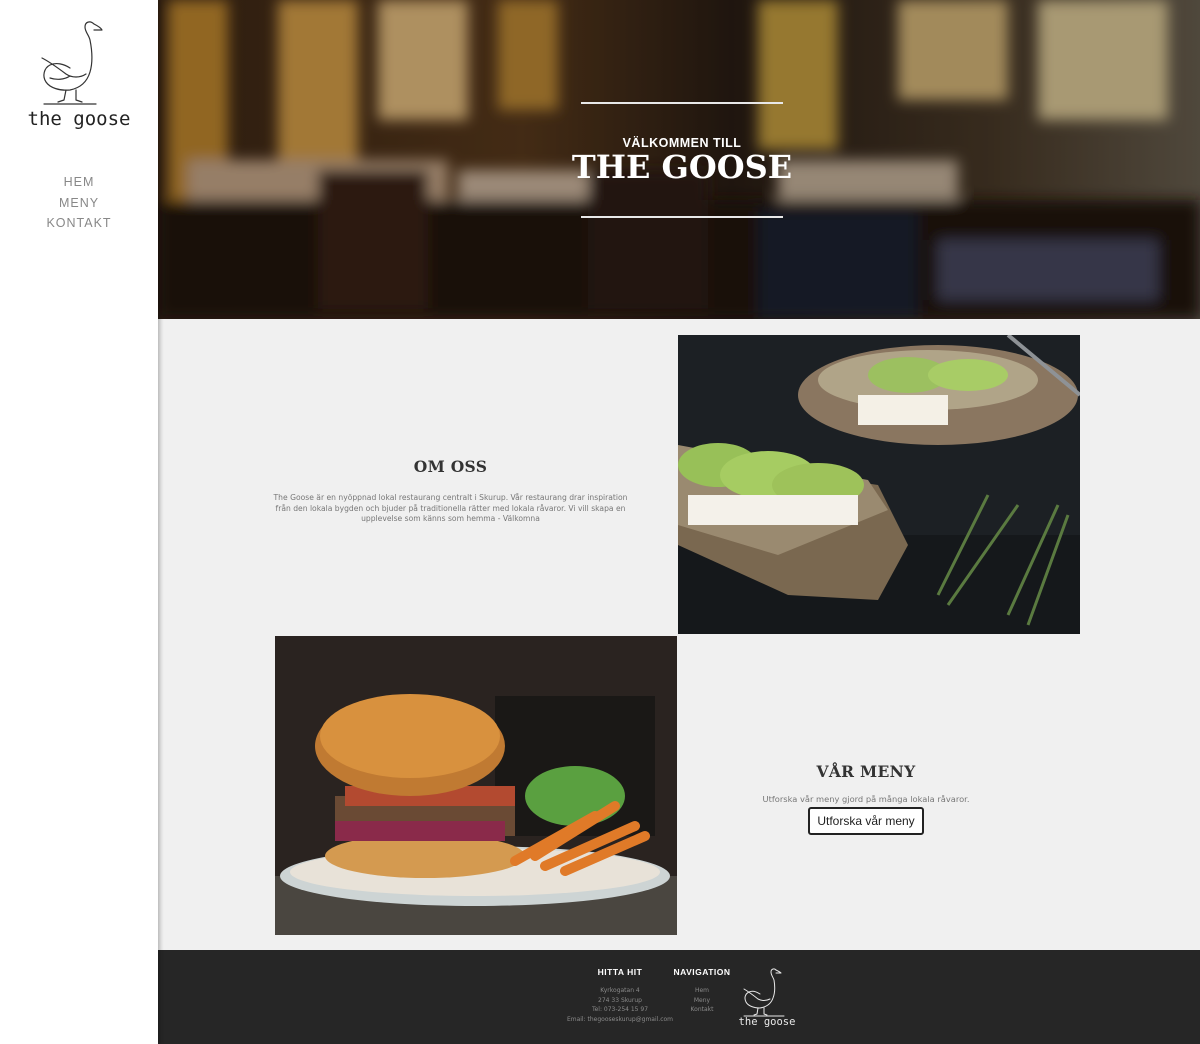 The image size is (1200, 1044). What do you see at coordinates (682, 167) in the screenshot?
I see `hero-title: THE GOOSE` at bounding box center [682, 167].